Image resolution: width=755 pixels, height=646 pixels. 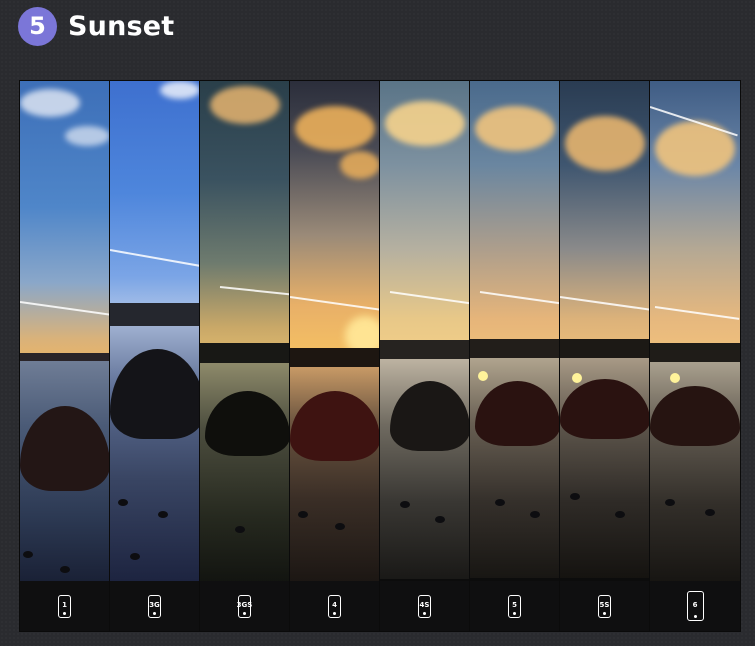 I want to click on section-header: 5 Sunset, so click(x=96, y=26).